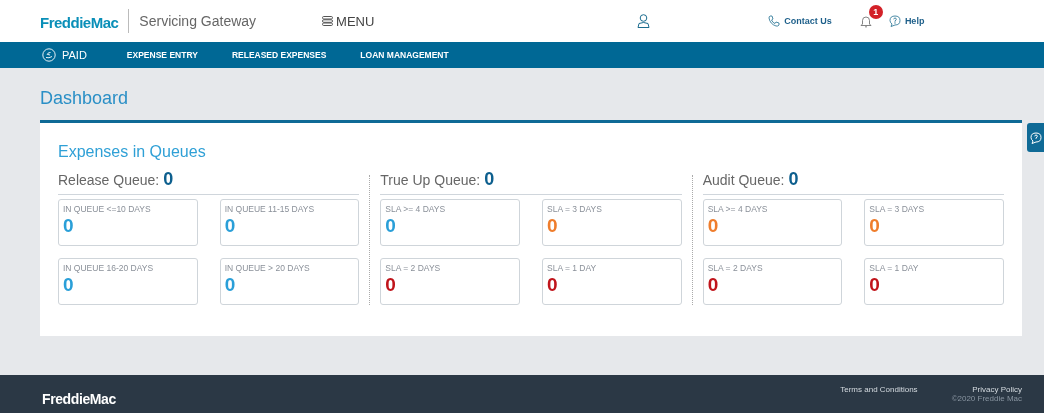  Describe the element at coordinates (774, 21) in the screenshot. I see `phone-icon` at that location.